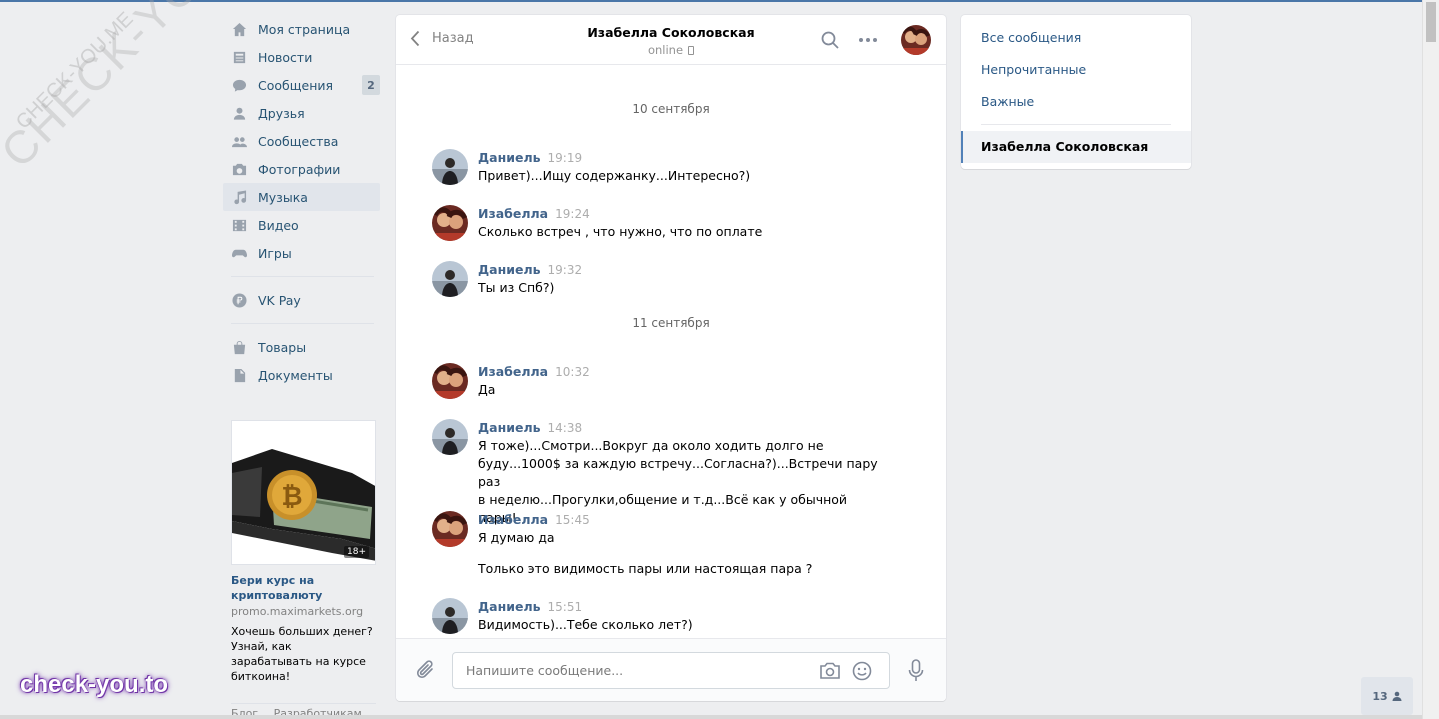 The height and width of the screenshot is (719, 1439). I want to click on nav-item-news: Новости, so click(301, 57).